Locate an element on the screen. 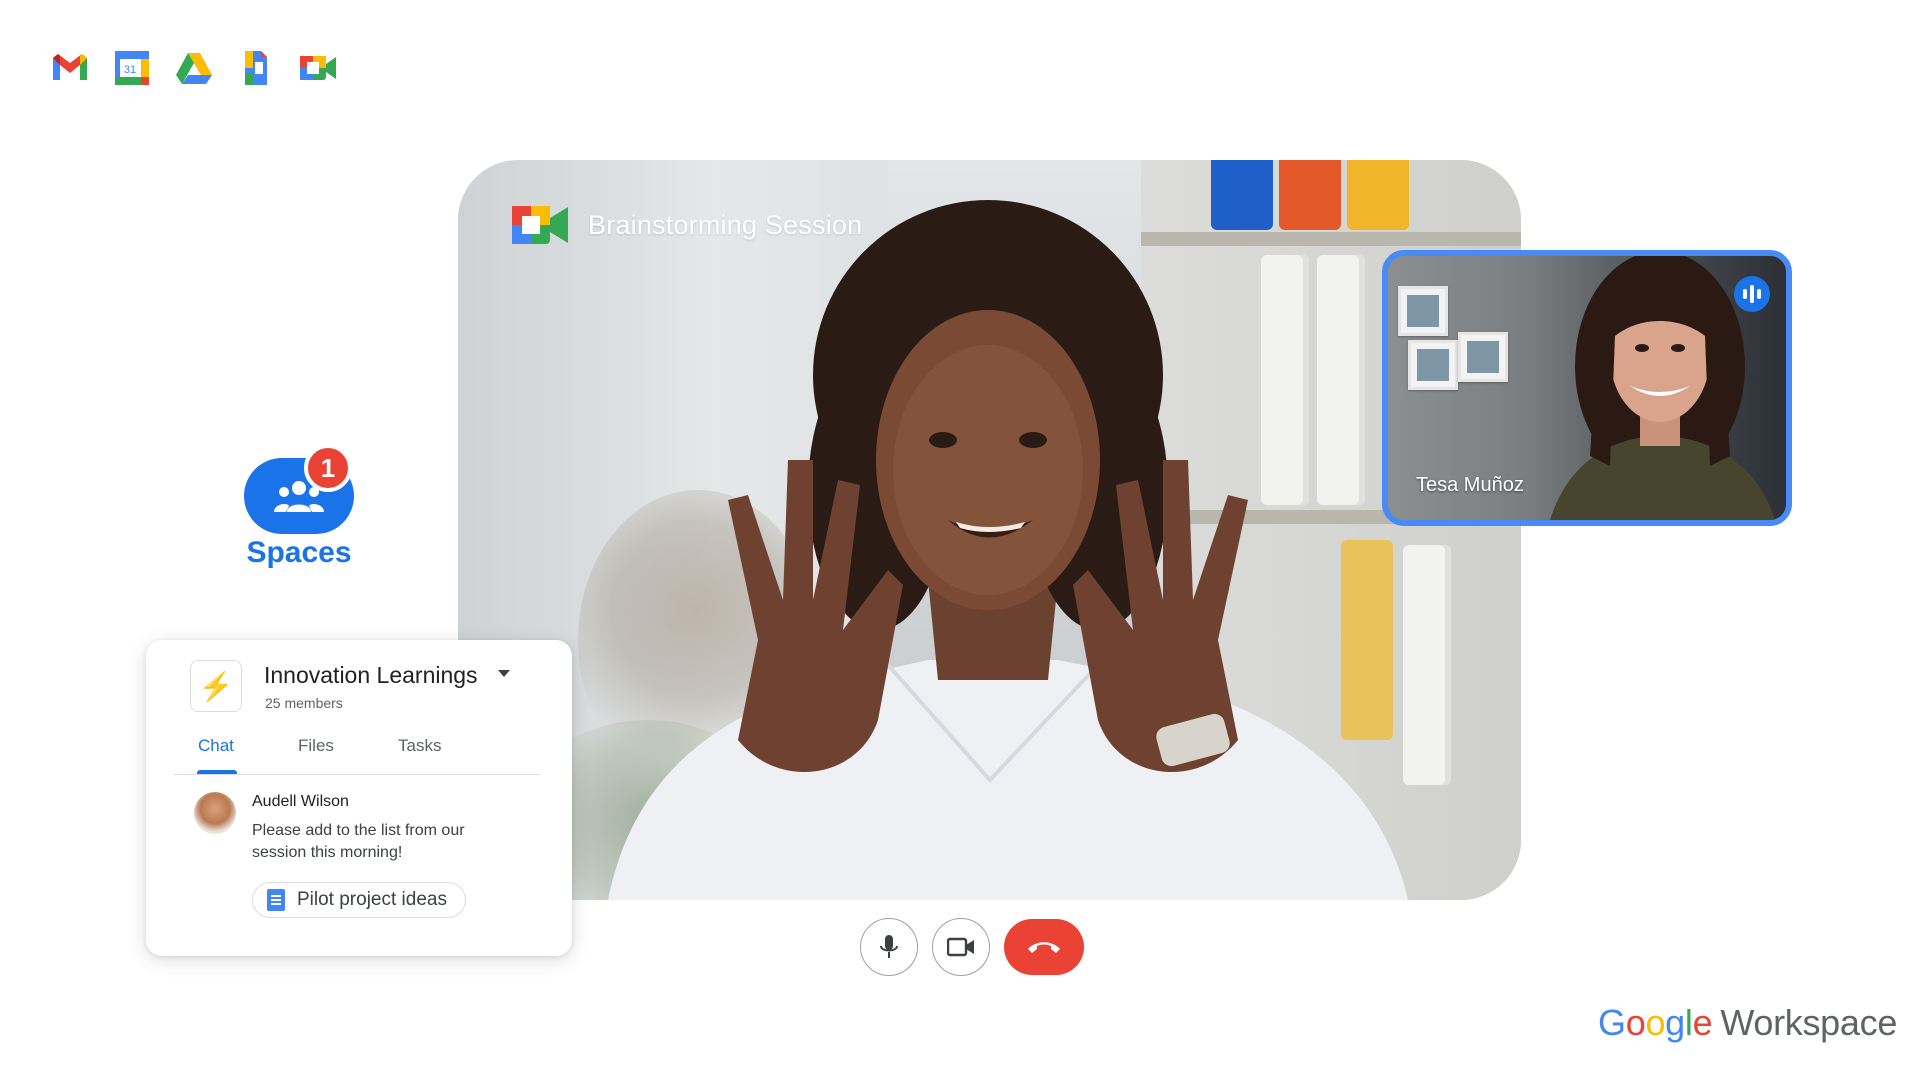 This screenshot has width=1920, height=1080. camera-icon is located at coordinates (960, 947).